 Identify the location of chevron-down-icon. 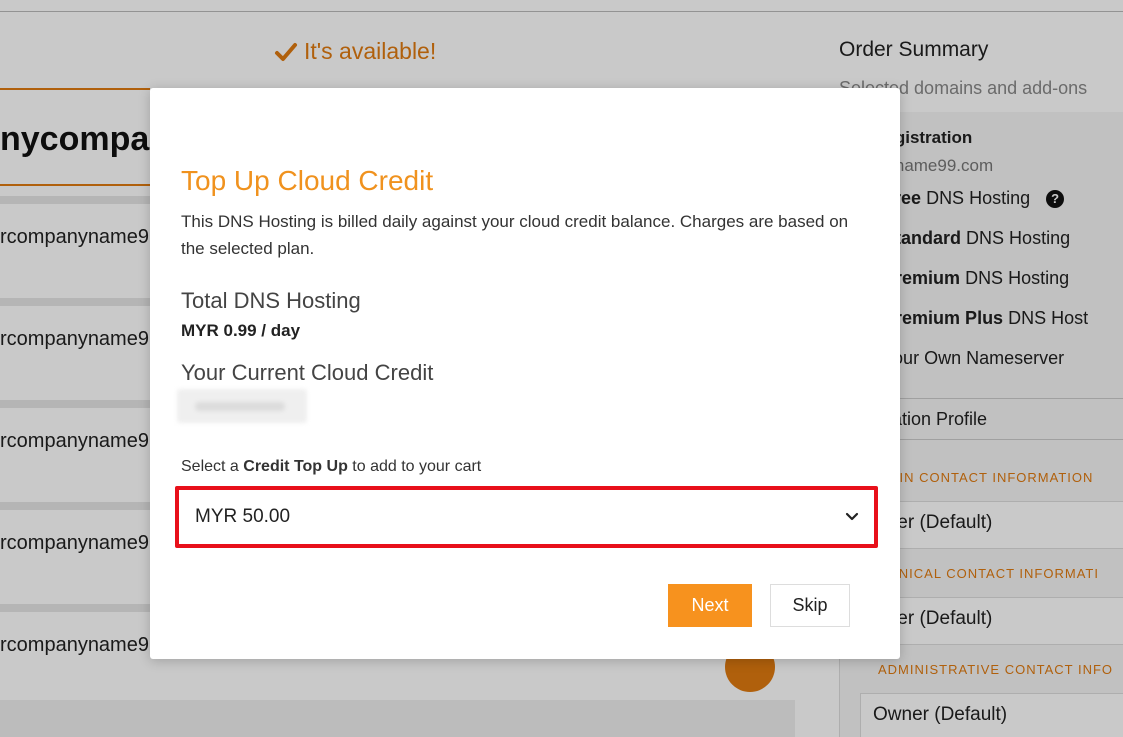
(852, 516).